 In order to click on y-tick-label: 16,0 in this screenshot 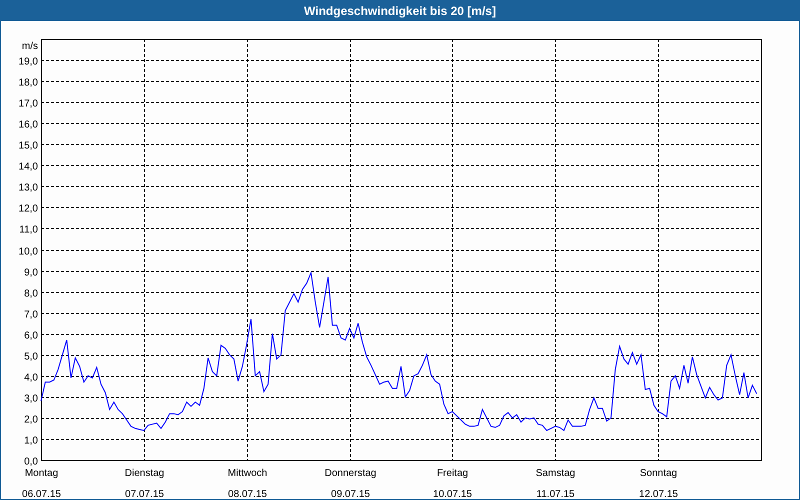, I will do `click(28, 125)`.